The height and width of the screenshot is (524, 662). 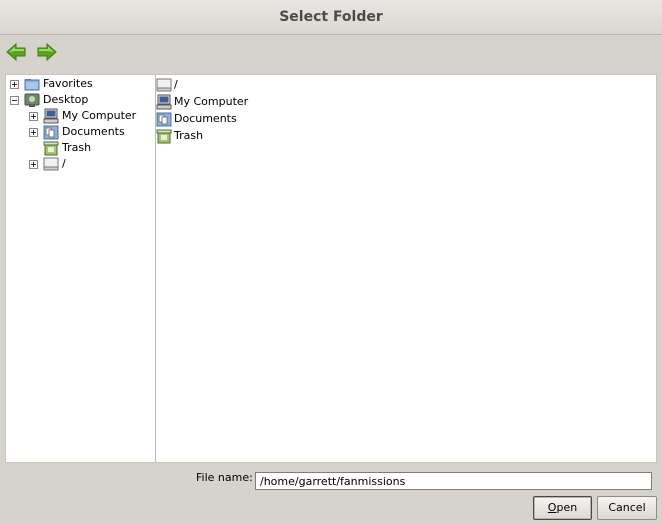 I want to click on list-item-documents: Documents, so click(x=306, y=119).